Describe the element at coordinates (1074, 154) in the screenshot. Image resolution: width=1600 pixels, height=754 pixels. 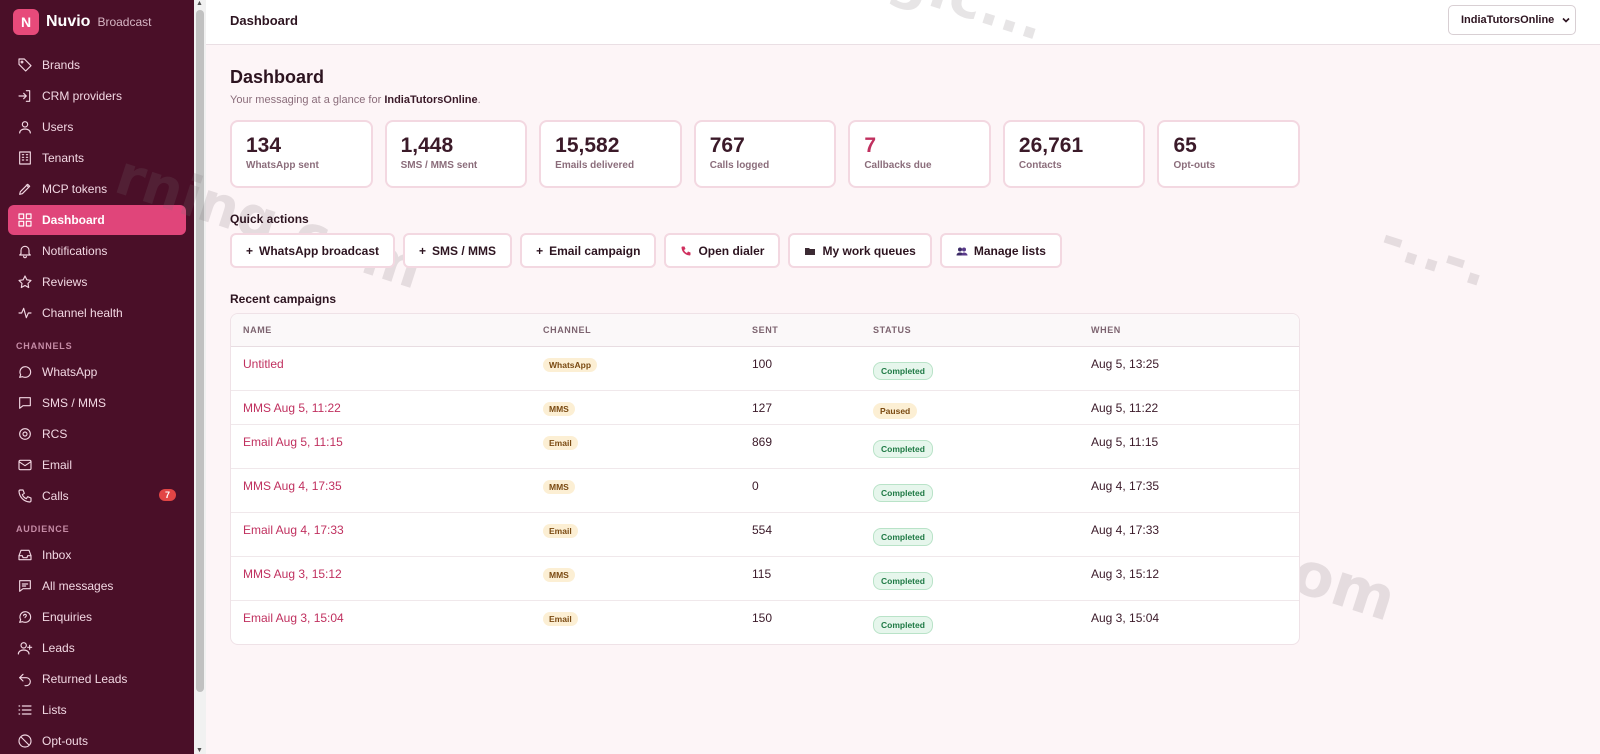
I see `stat-card-contacts: 26,761 Contacts` at that location.